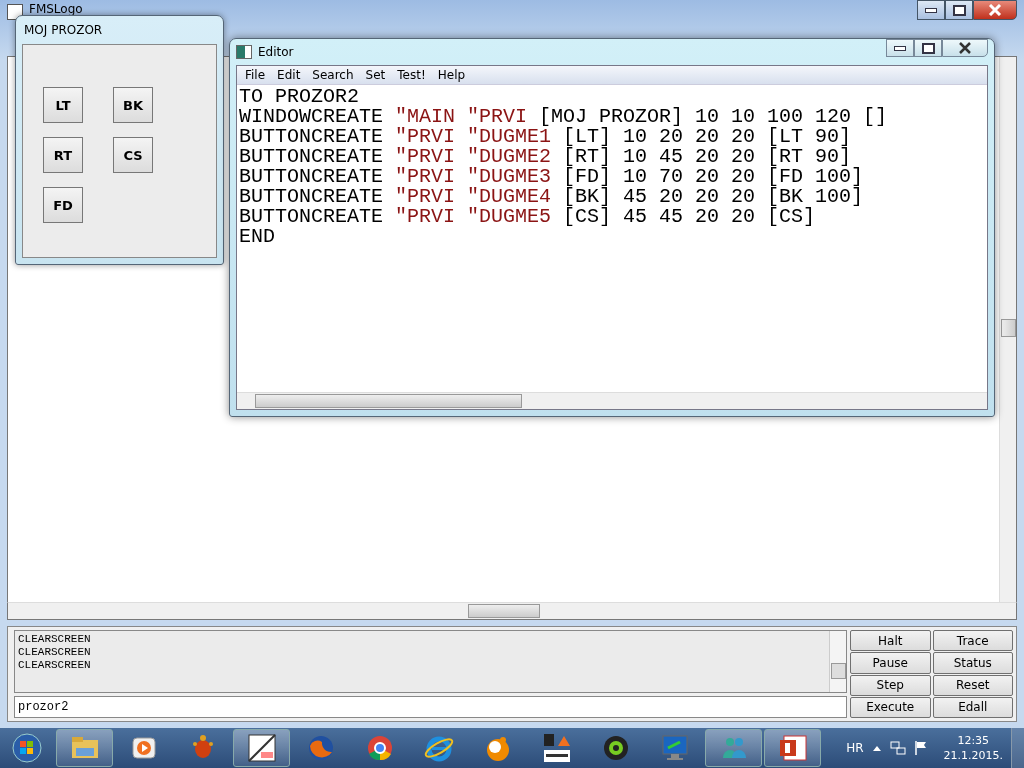 The image size is (1024, 768). Describe the element at coordinates (133, 155) in the screenshot. I see `logo-button: CS` at that location.